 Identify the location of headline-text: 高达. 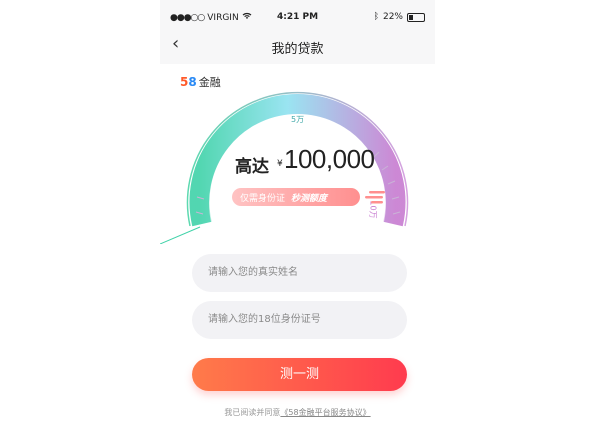
(252, 167).